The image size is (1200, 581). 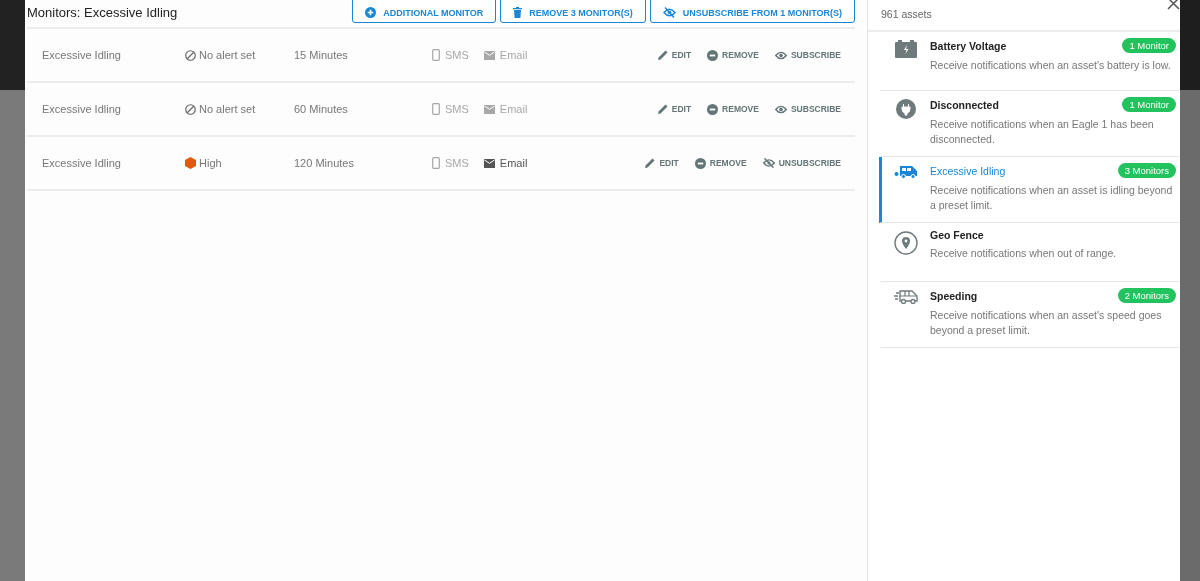 I want to click on trash-icon, so click(x=518, y=12).